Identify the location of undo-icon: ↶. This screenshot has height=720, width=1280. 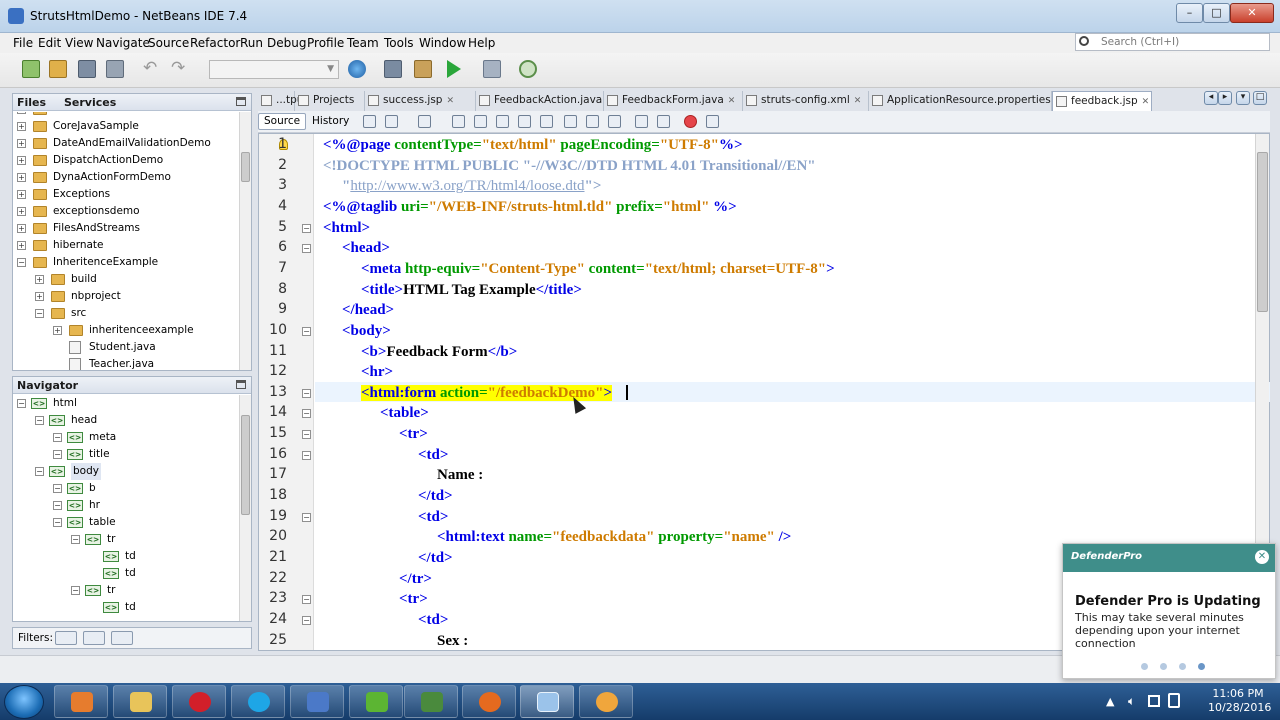
(152, 69).